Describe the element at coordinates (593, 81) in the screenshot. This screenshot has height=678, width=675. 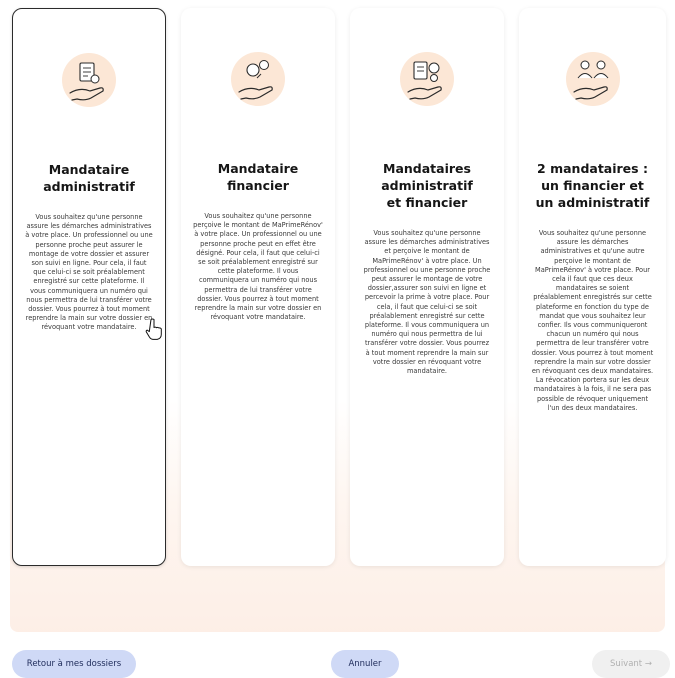
I see `two-people-hand-icon` at that location.